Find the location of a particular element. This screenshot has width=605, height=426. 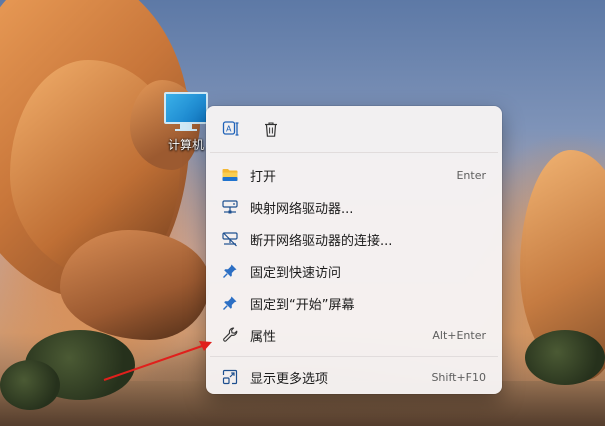

annotation-arrow is located at coordinates (157, 361).